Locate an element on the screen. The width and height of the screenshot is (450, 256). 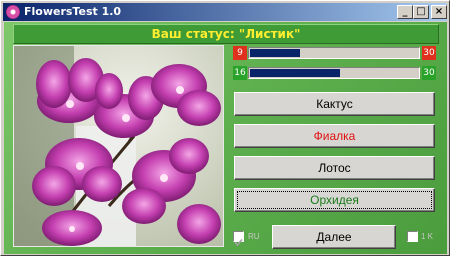
answer-button-lotus: Лотос is located at coordinates (334, 168).